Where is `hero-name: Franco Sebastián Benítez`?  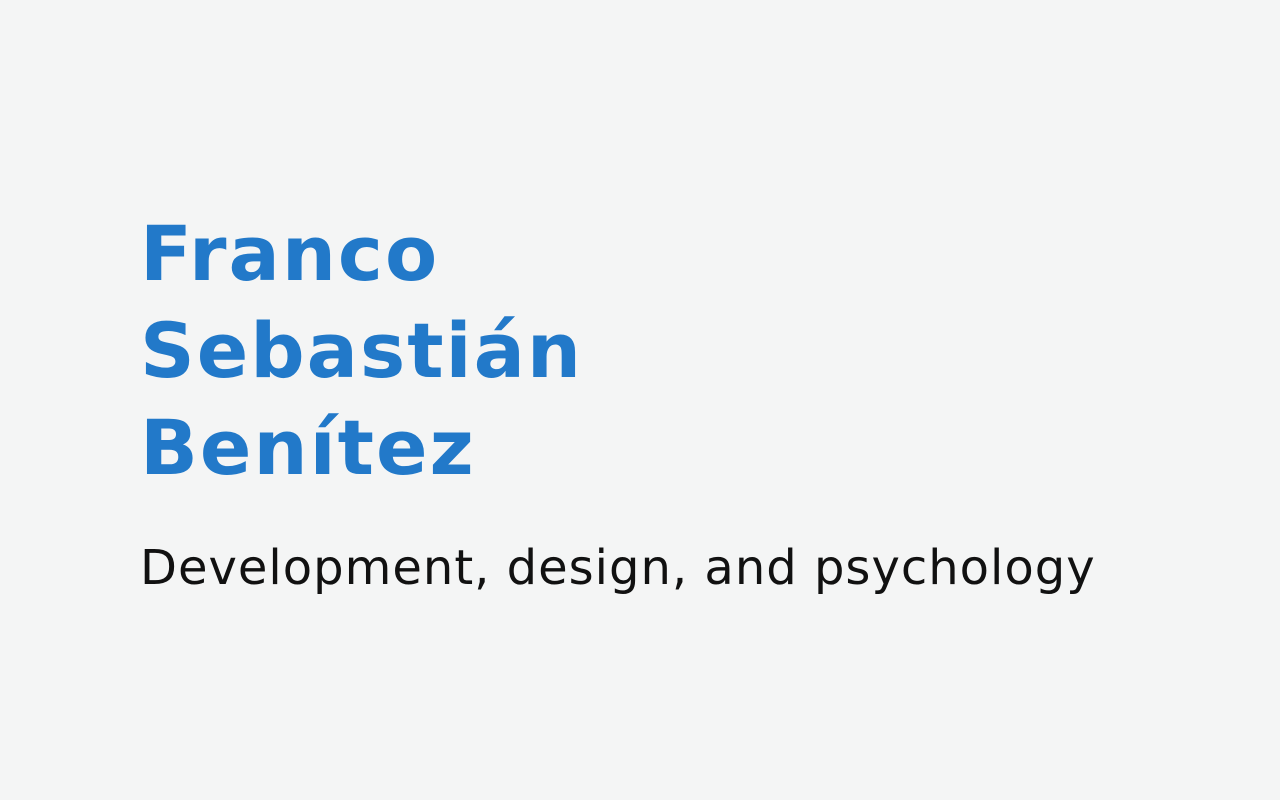
hero-name: Franco Sebastián Benítez is located at coordinates (361, 350).